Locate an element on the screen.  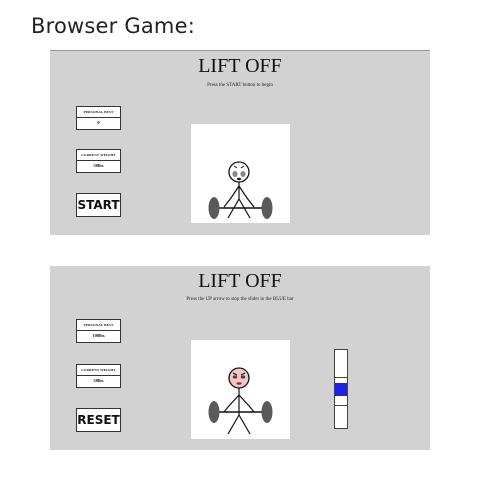
personal-best-box: PERSONAL BEST 100lbs is located at coordinates (98, 331).